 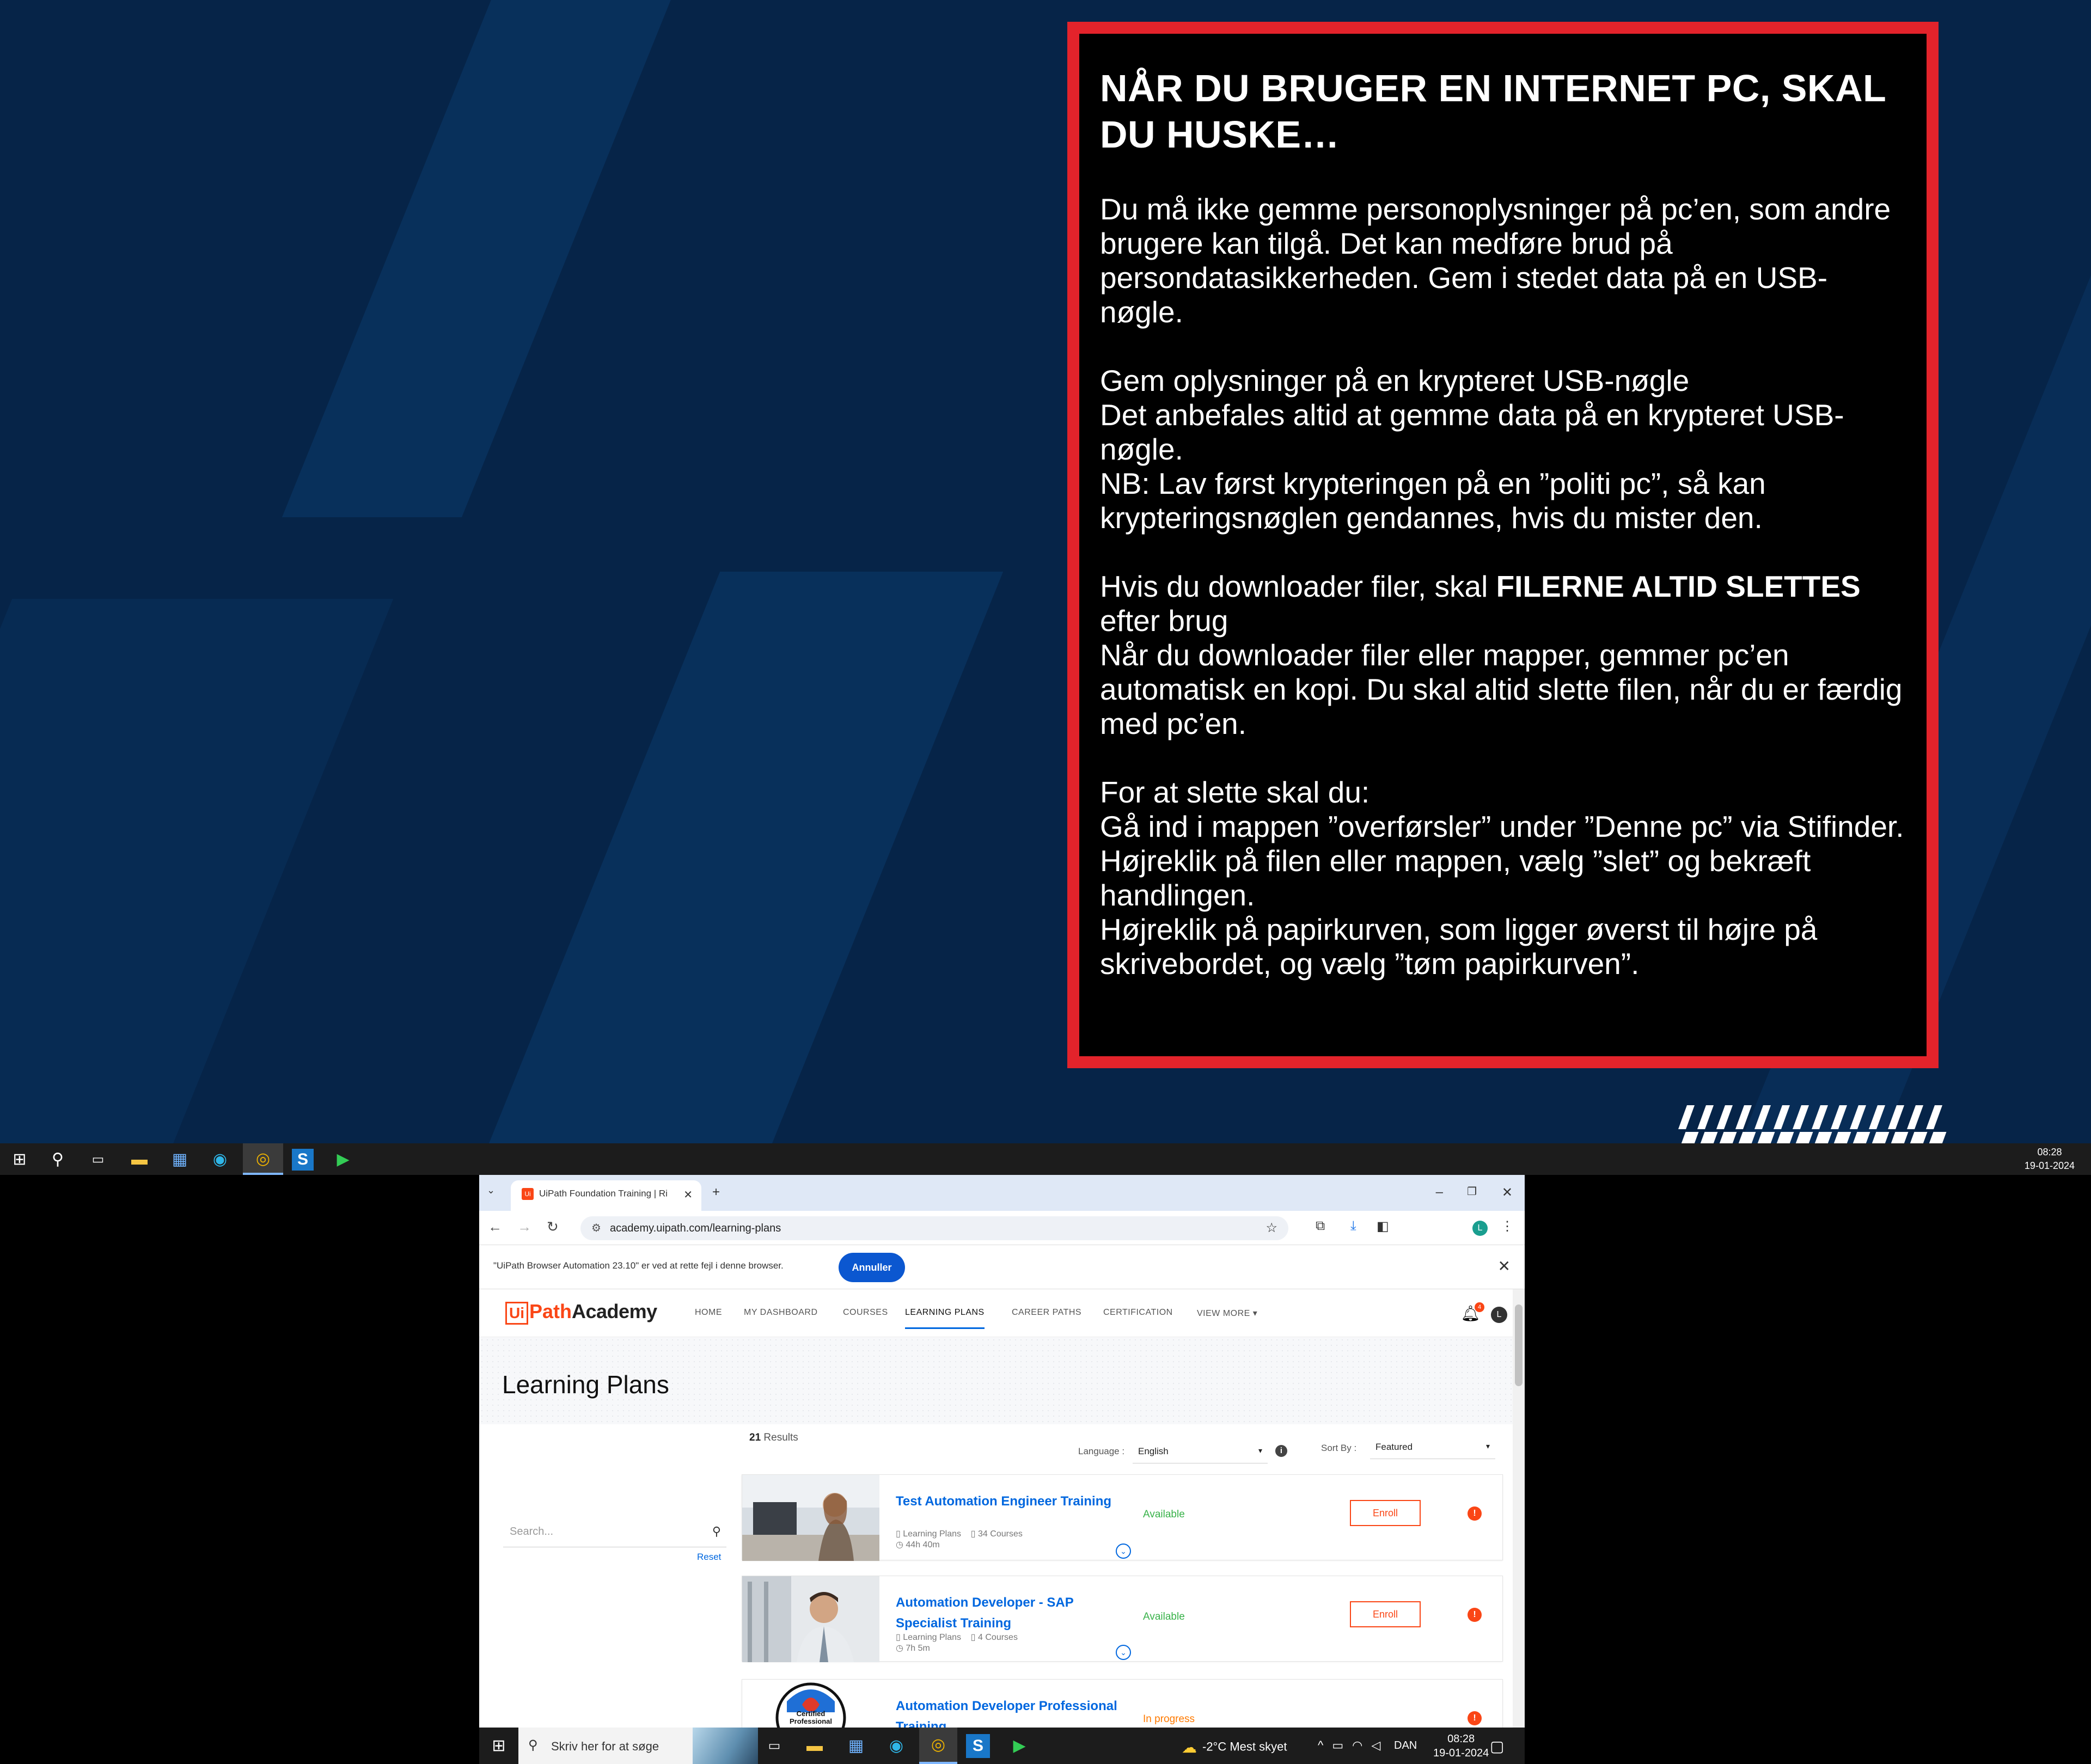 I want to click on wifi-icon: ◠, so click(x=1362, y=1745).